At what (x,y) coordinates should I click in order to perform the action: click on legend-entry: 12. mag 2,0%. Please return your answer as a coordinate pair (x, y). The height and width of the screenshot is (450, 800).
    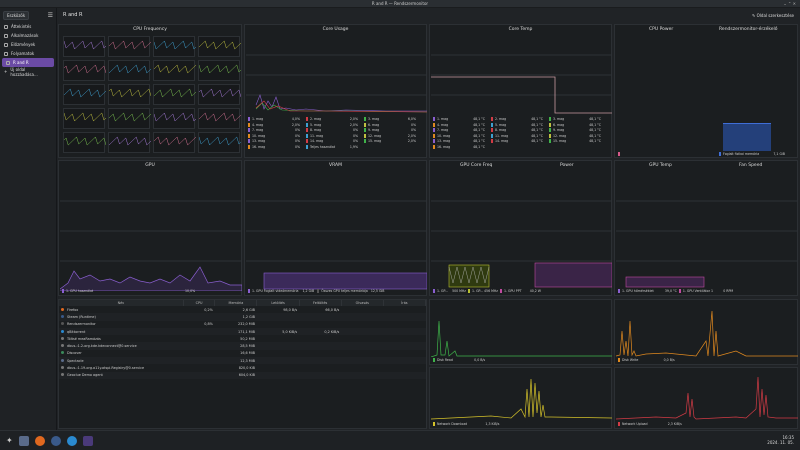
    Looking at the image, I should click on (393, 135).